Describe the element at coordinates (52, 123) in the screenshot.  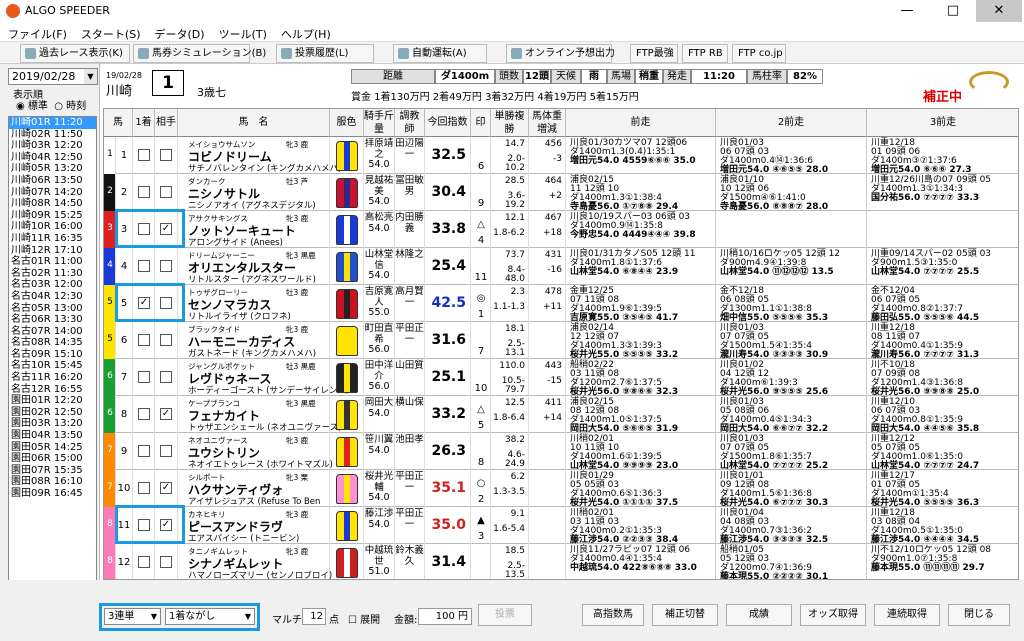
I see `race-list-item: 川崎01R 11:20` at that location.